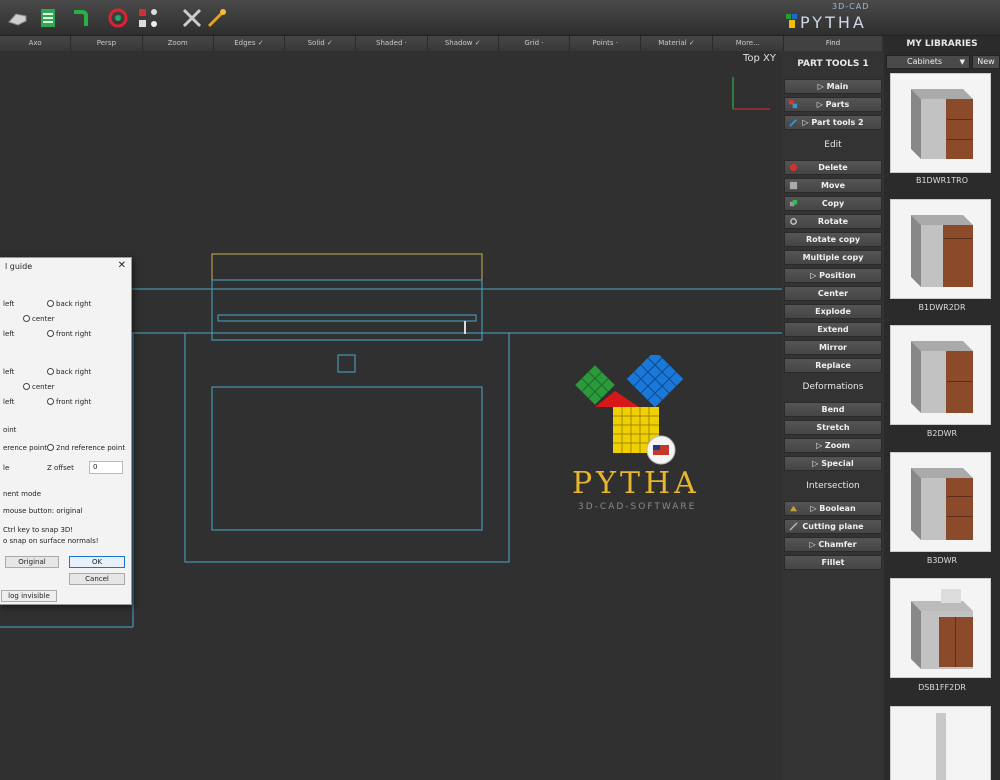  Describe the element at coordinates (107, 43) in the screenshot. I see `view-persp-button: Persp` at that location.